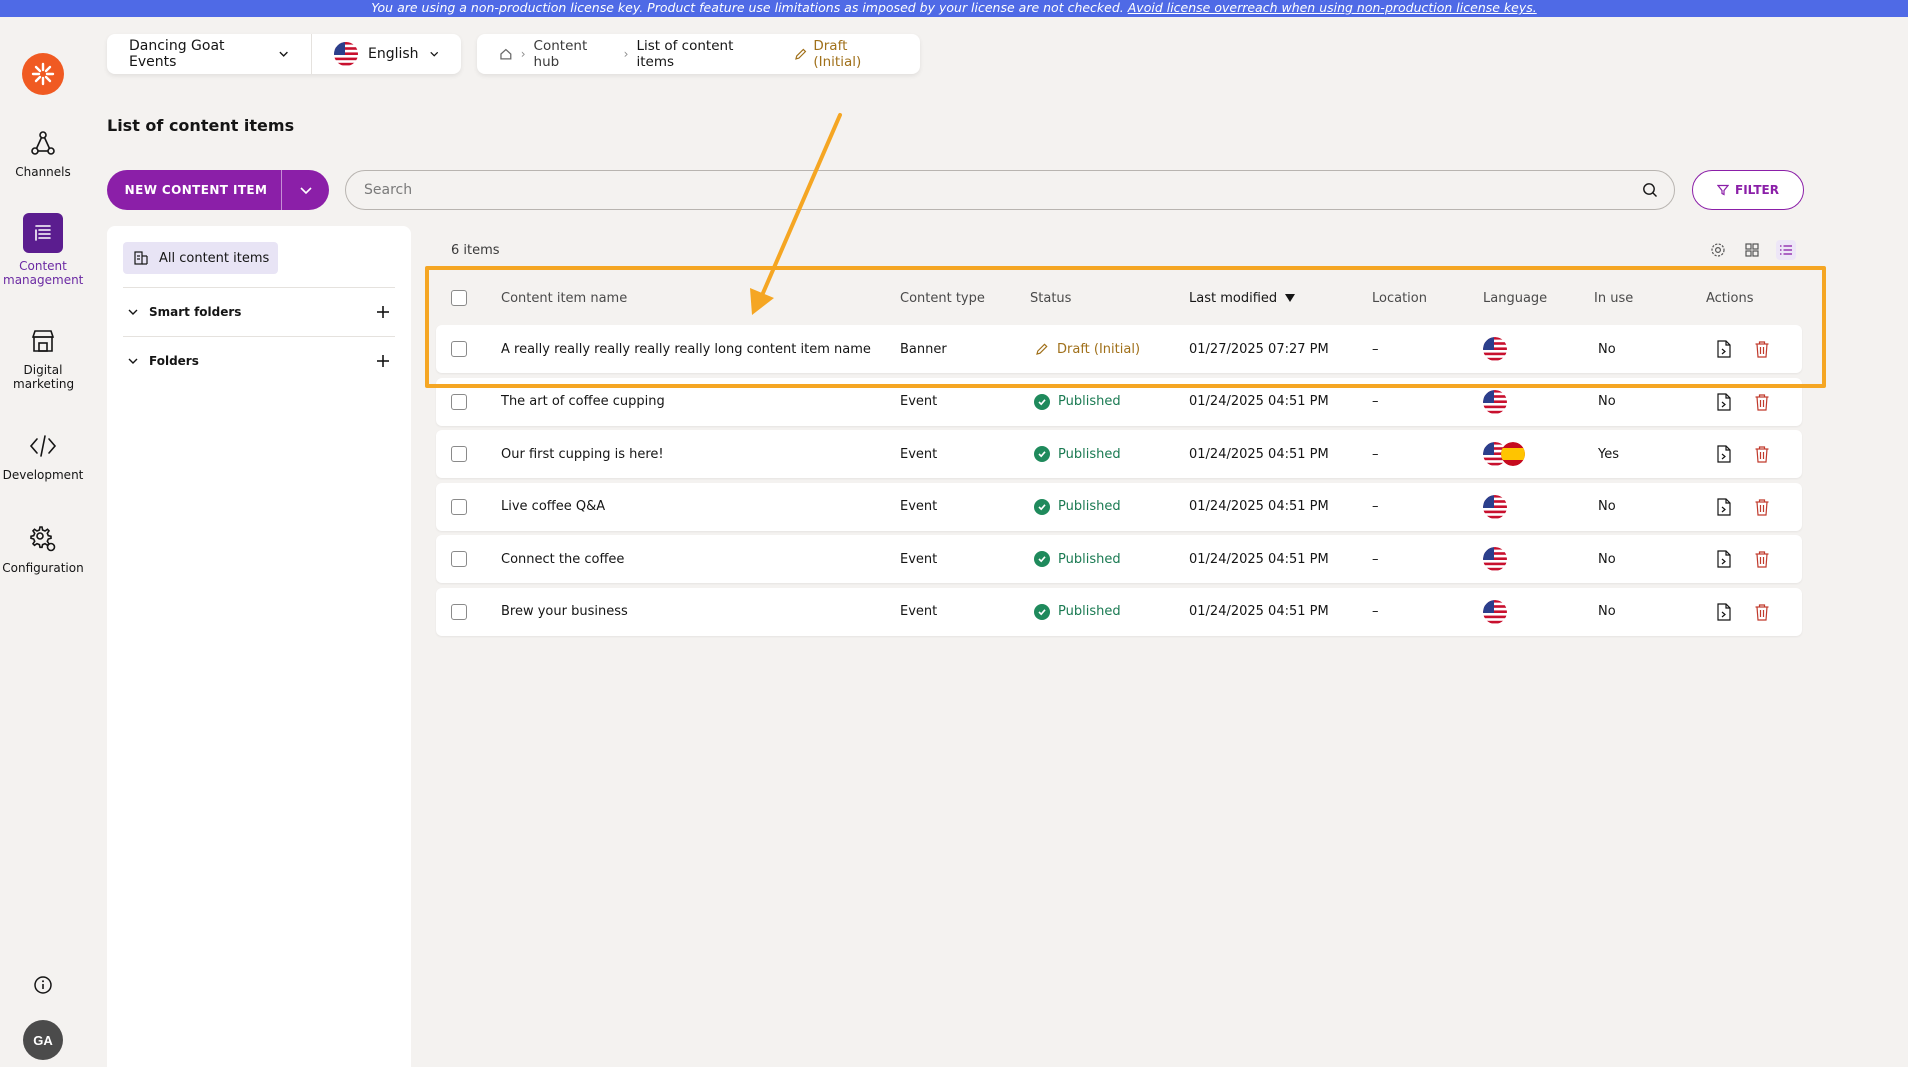 The width and height of the screenshot is (1908, 1067). What do you see at coordinates (459, 298) in the screenshot?
I see `select-all-checkbox` at bounding box center [459, 298].